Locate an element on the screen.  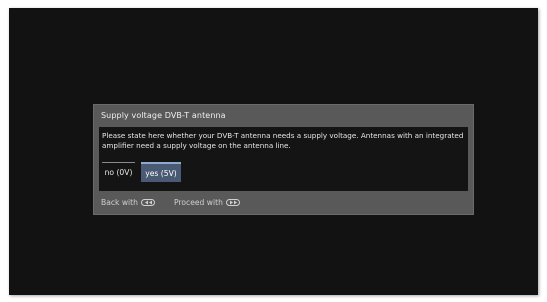
back-label: Back with is located at coordinates (119, 202).